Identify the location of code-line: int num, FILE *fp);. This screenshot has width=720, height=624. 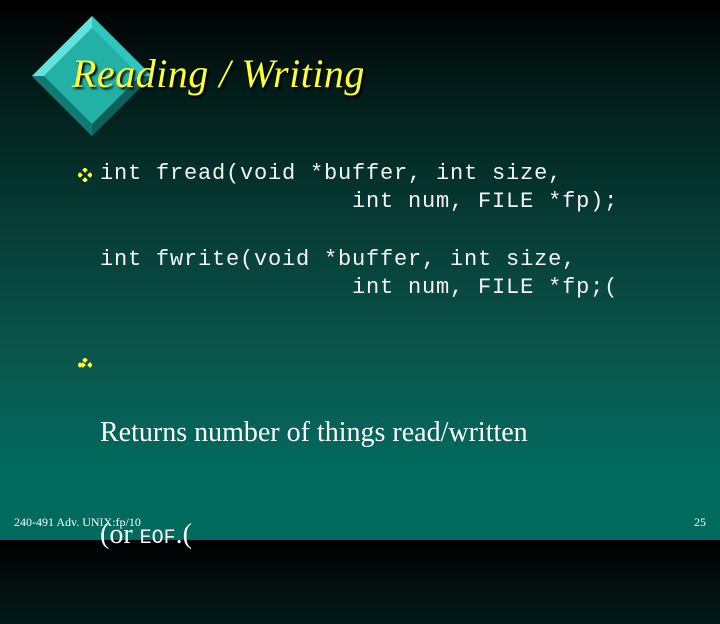
(359, 201).